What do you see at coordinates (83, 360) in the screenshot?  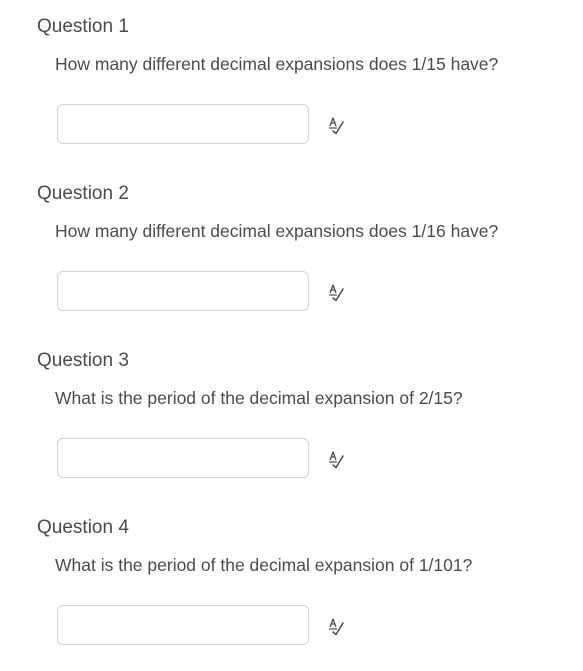 I see `question-title: Question 3` at bounding box center [83, 360].